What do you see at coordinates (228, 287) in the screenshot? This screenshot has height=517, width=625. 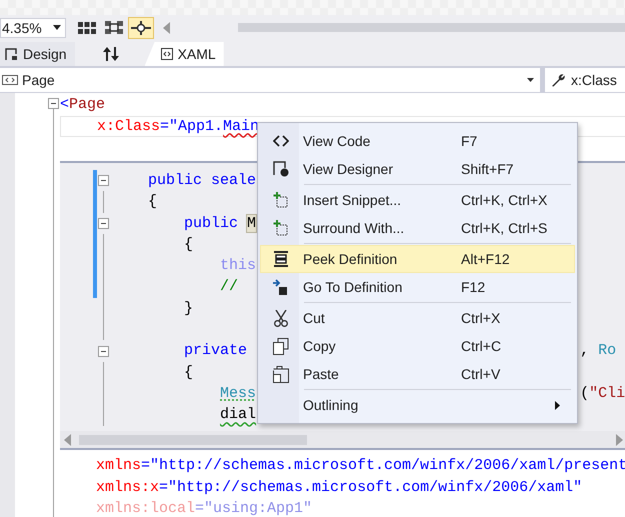 I see `code-line: //` at bounding box center [228, 287].